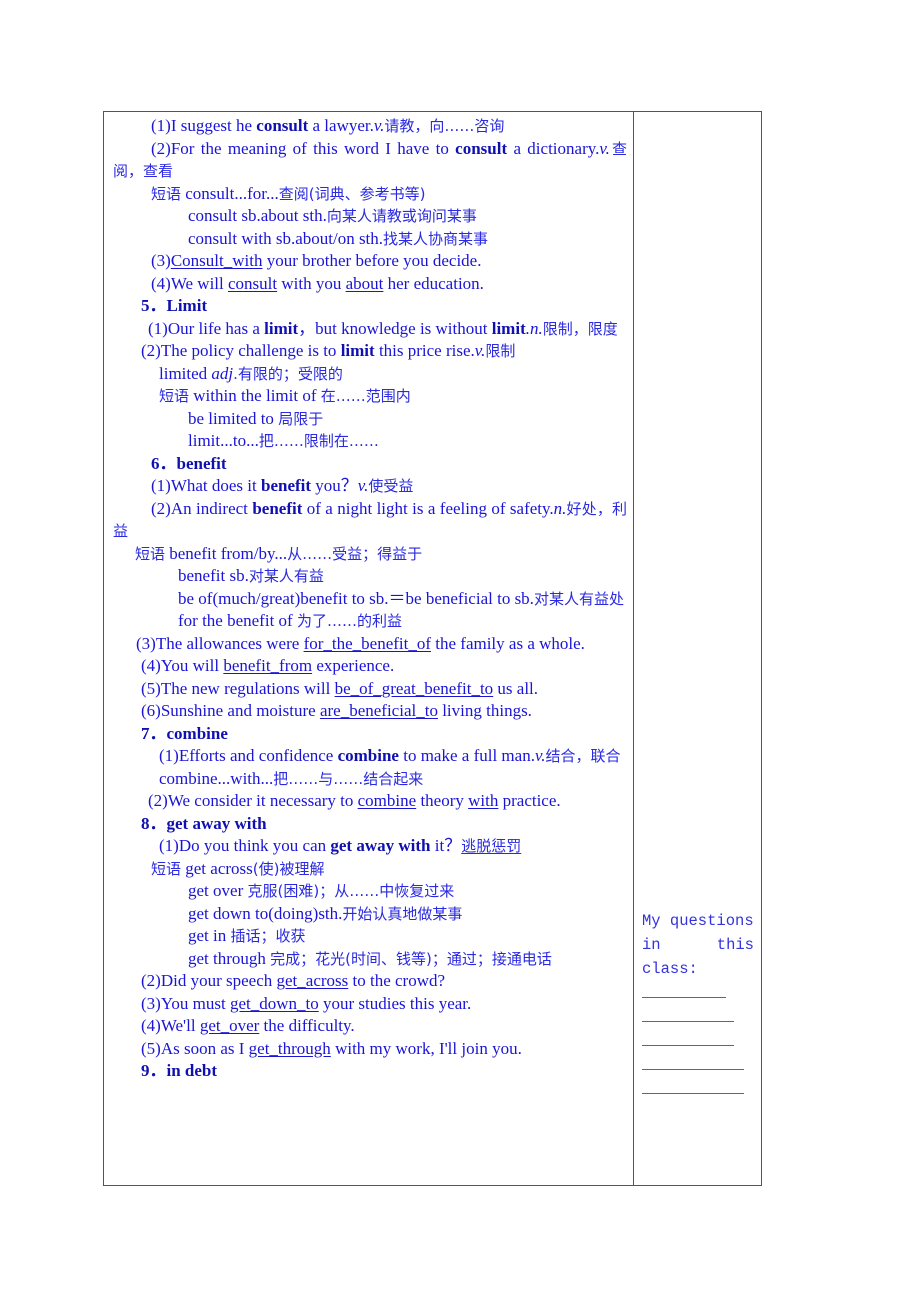 This screenshot has width=920, height=1302. What do you see at coordinates (248, 755) in the screenshot?
I see `sentence-text: (1)Efforts and confidence` at bounding box center [248, 755].